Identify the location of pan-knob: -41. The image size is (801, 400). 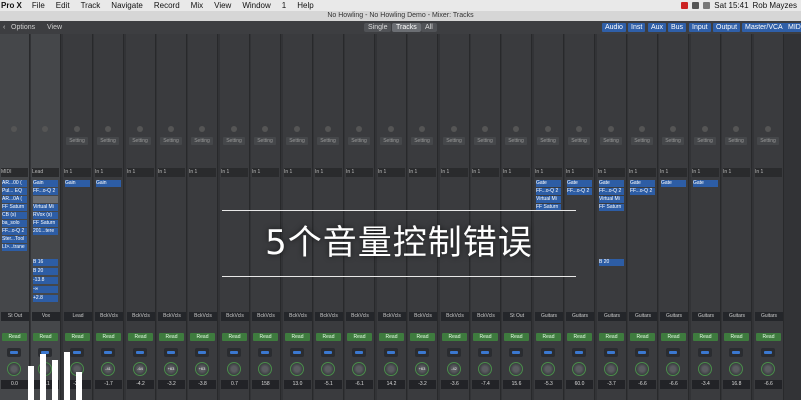
(108, 369).